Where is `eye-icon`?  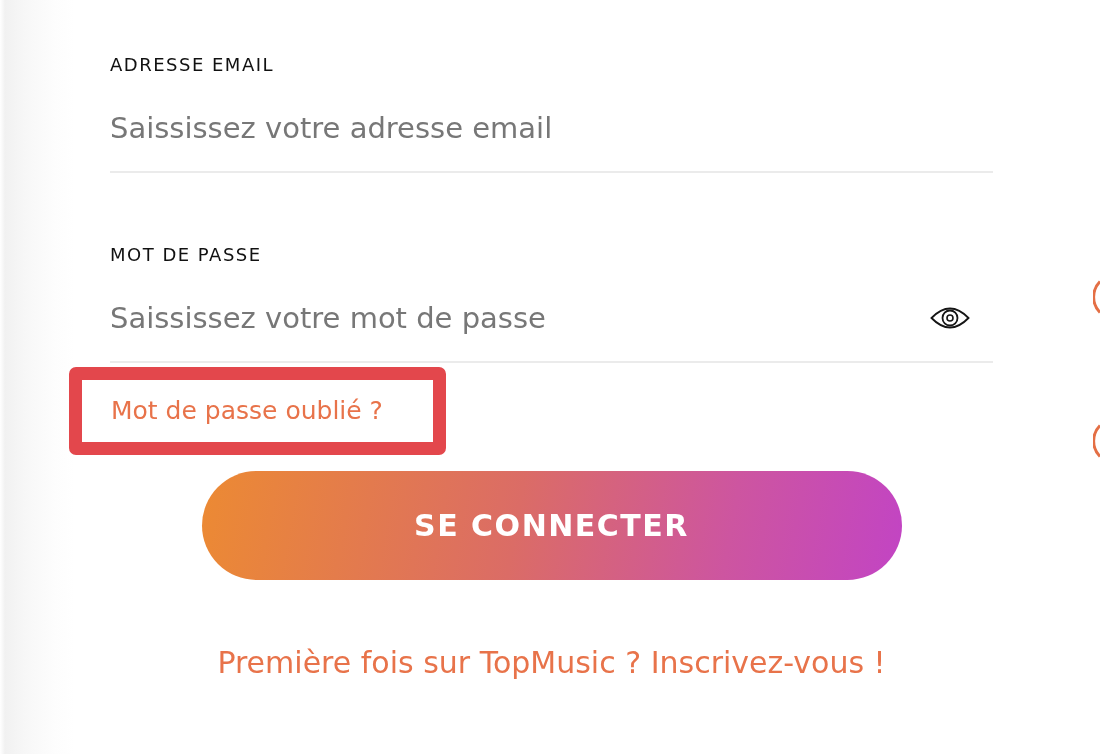
eye-icon is located at coordinates (950, 318).